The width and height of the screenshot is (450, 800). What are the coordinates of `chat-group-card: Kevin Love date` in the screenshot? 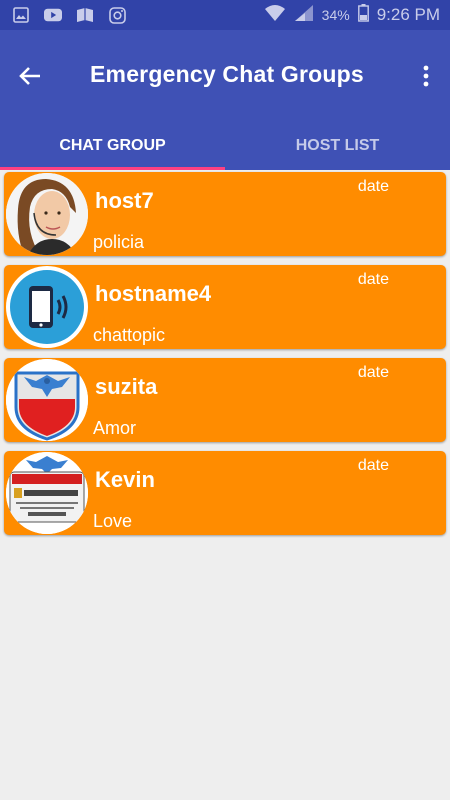 It's located at (225, 493).